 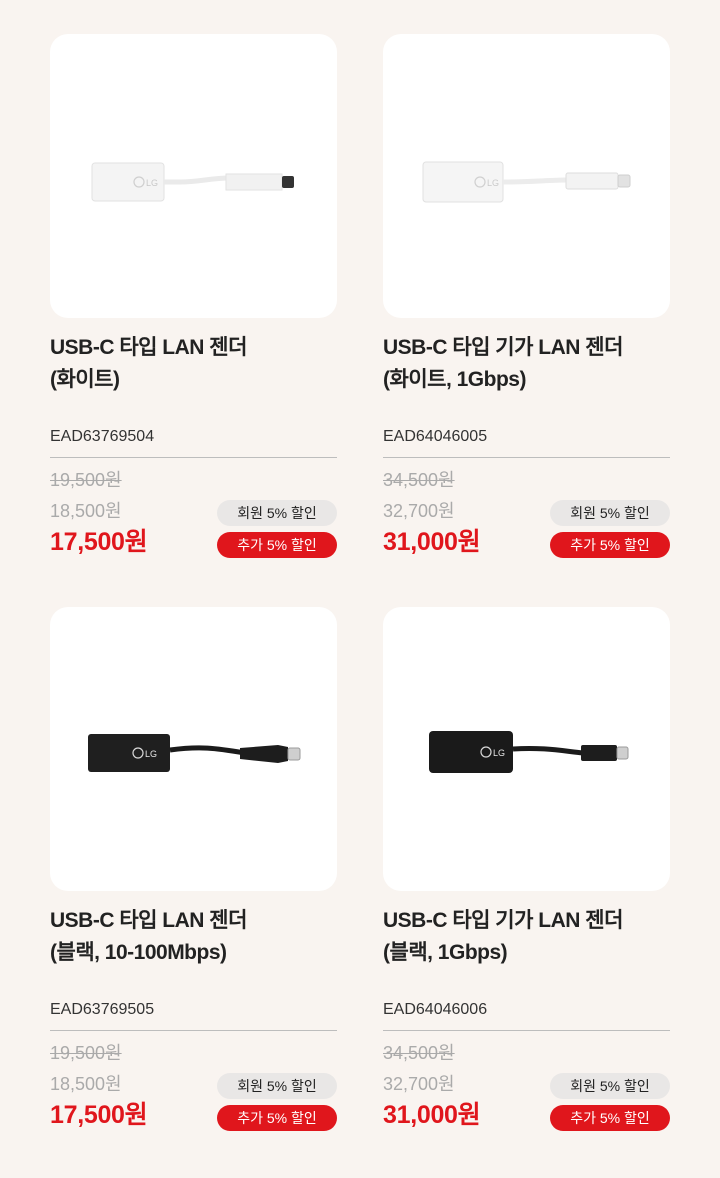 What do you see at coordinates (435, 436) in the screenshot?
I see `product-code: EAD64046005` at bounding box center [435, 436].